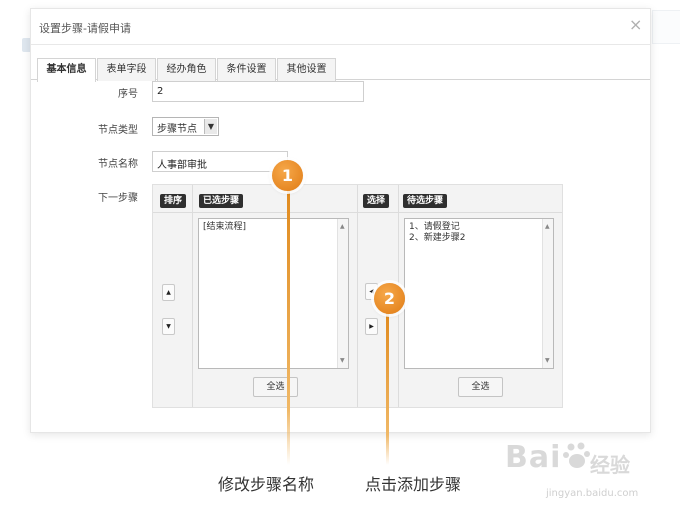  What do you see at coordinates (246, 69) in the screenshot?
I see `tab-condition-settings: 条件设置` at bounding box center [246, 69].